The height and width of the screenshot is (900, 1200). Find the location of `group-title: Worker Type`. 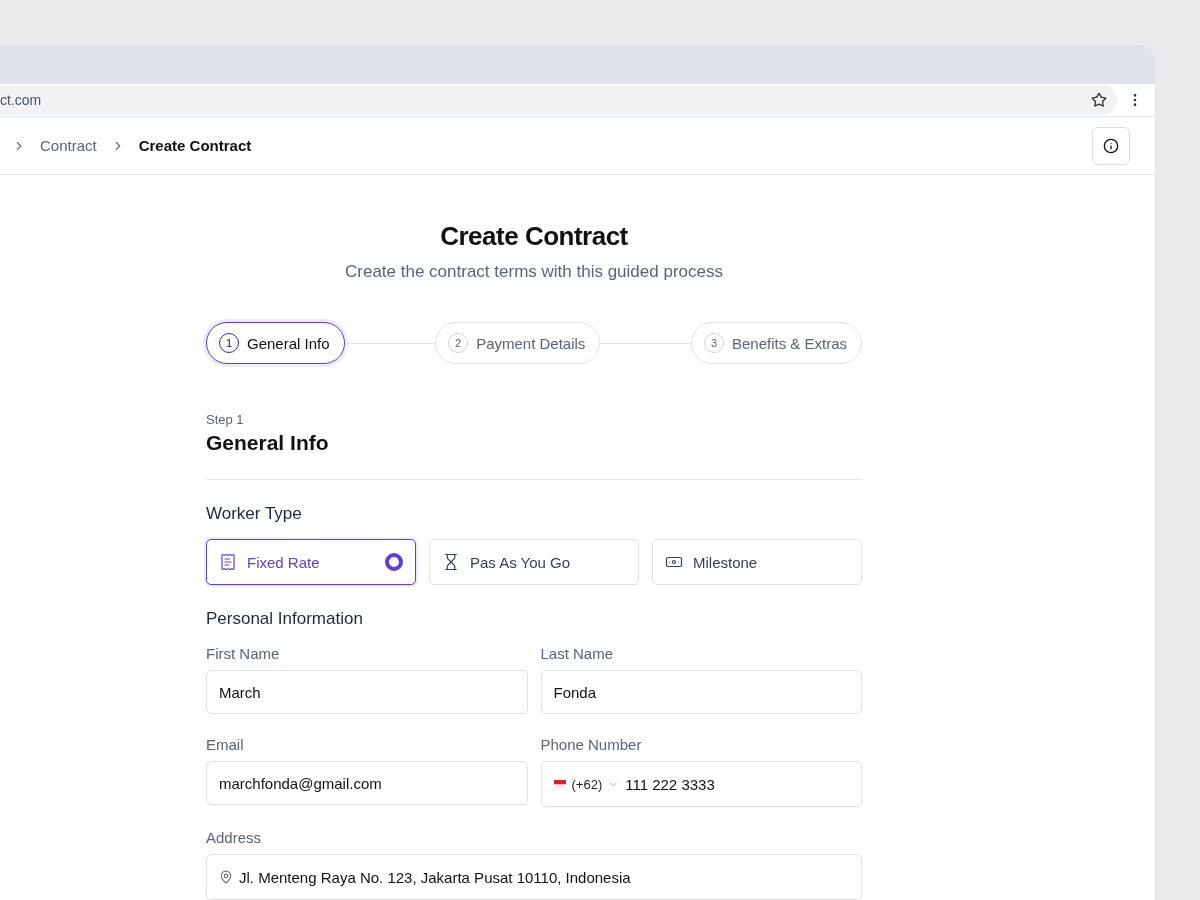

group-title: Worker Type is located at coordinates (254, 514).